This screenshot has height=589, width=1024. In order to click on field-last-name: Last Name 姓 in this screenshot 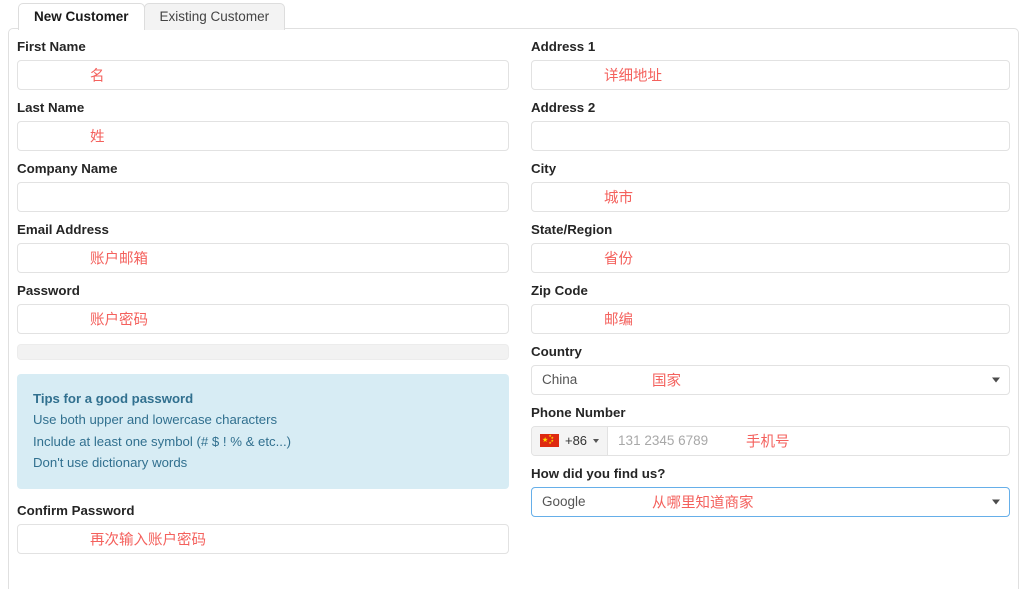, I will do `click(263, 125)`.